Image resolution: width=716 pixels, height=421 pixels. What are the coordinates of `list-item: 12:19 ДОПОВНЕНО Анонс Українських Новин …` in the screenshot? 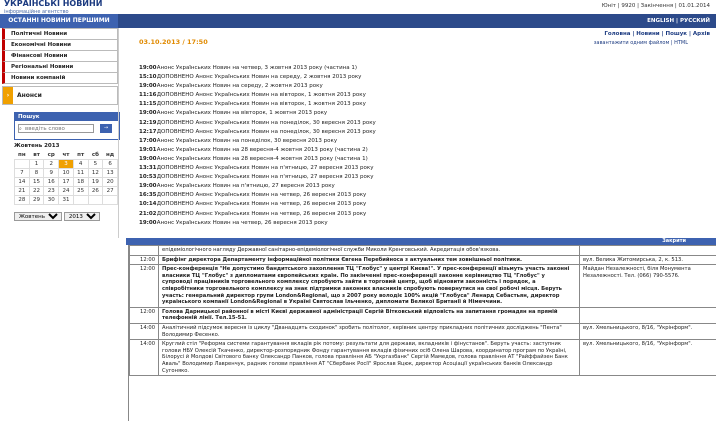 It's located at (354, 123).